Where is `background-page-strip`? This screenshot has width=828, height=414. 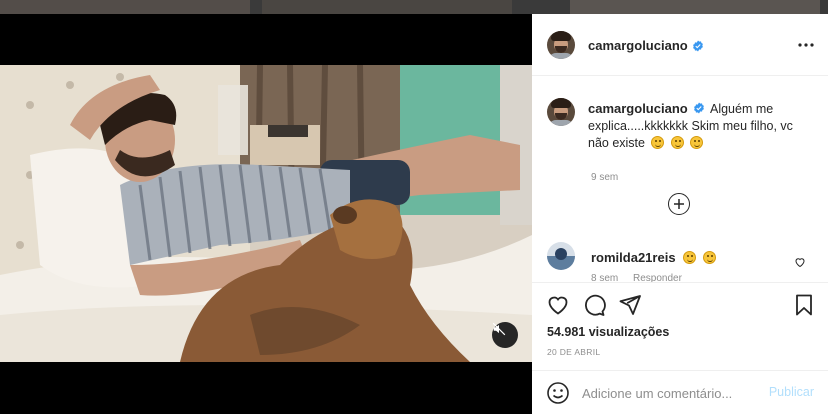
background-page-strip is located at coordinates (414, 7).